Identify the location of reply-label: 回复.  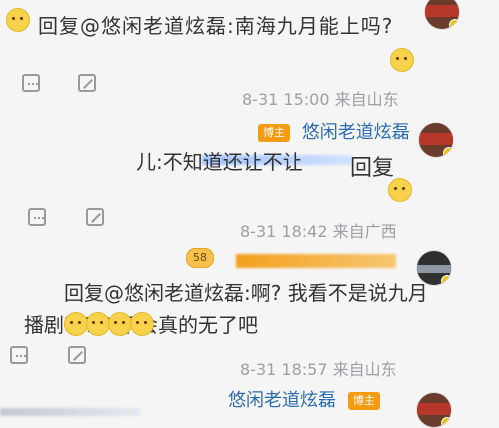
(372, 166).